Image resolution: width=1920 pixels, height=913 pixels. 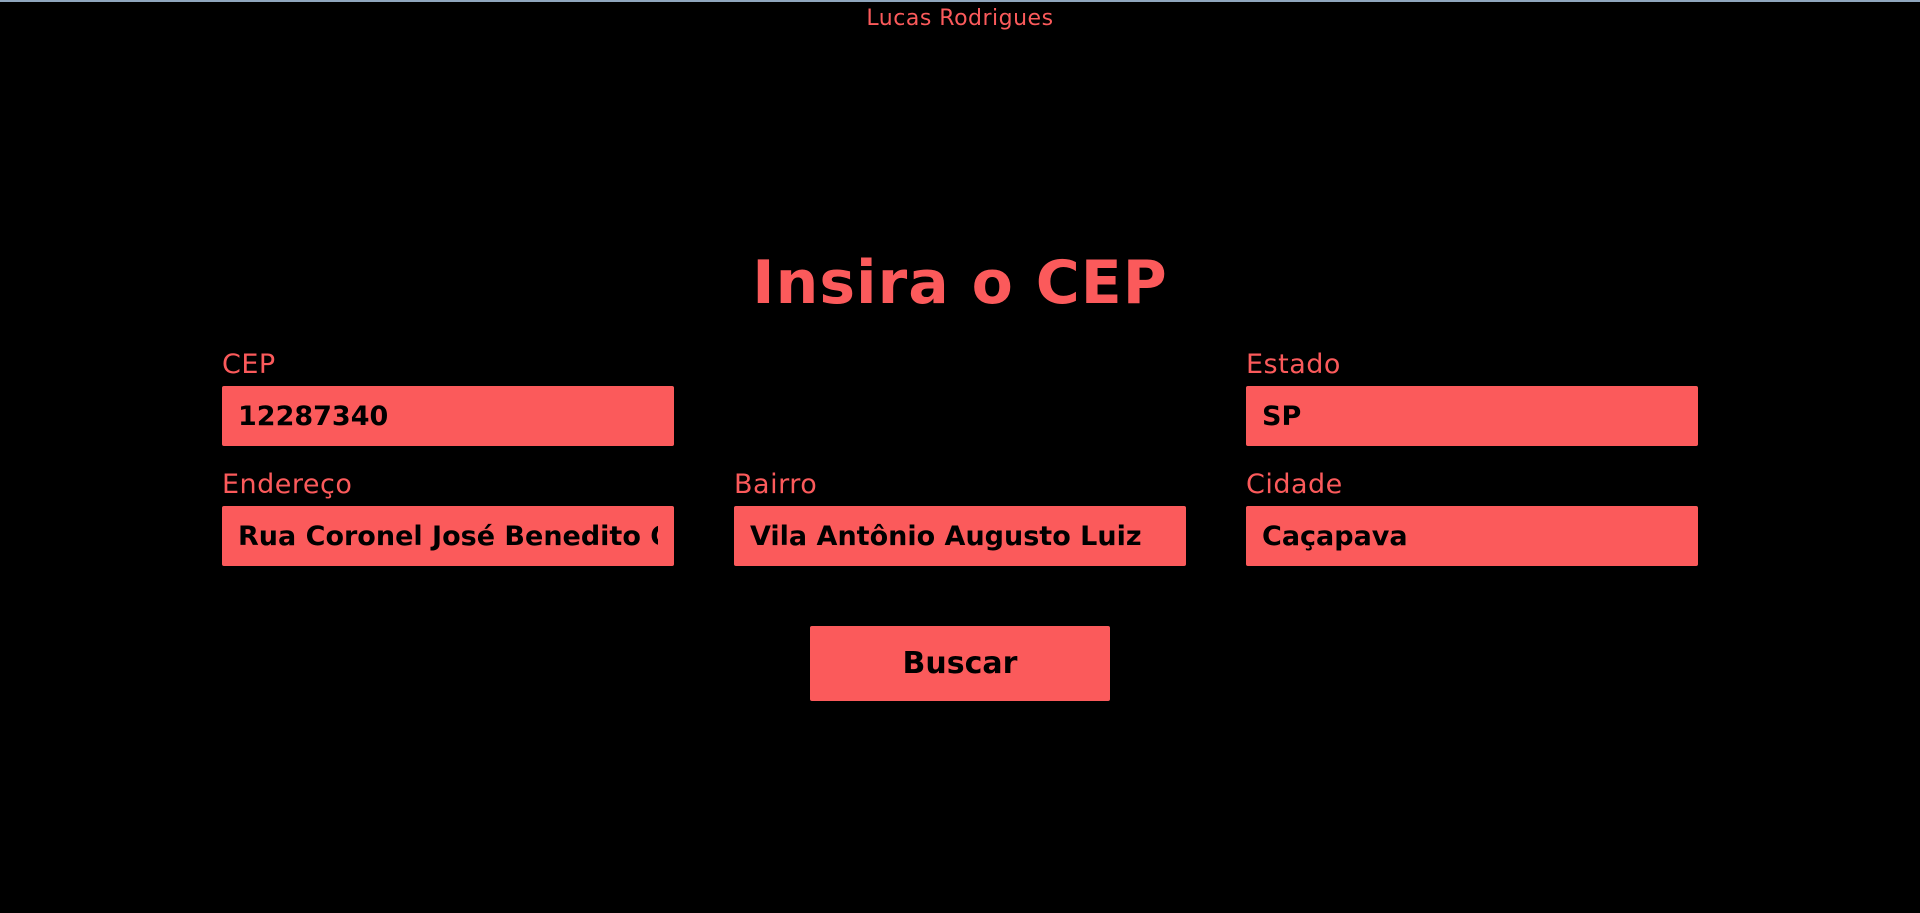 I want to click on estado-label: Estado, so click(x=1293, y=364).